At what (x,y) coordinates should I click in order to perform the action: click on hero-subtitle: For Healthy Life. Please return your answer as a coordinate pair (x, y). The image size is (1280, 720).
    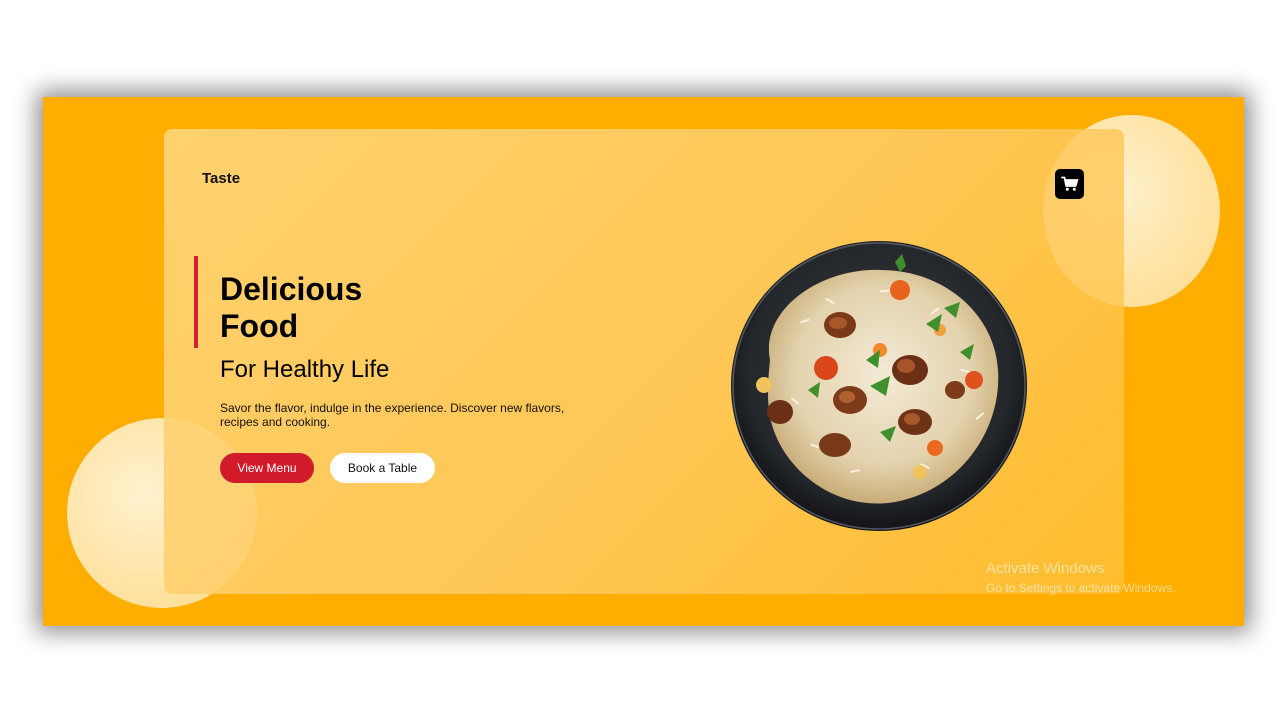
    Looking at the image, I should click on (305, 369).